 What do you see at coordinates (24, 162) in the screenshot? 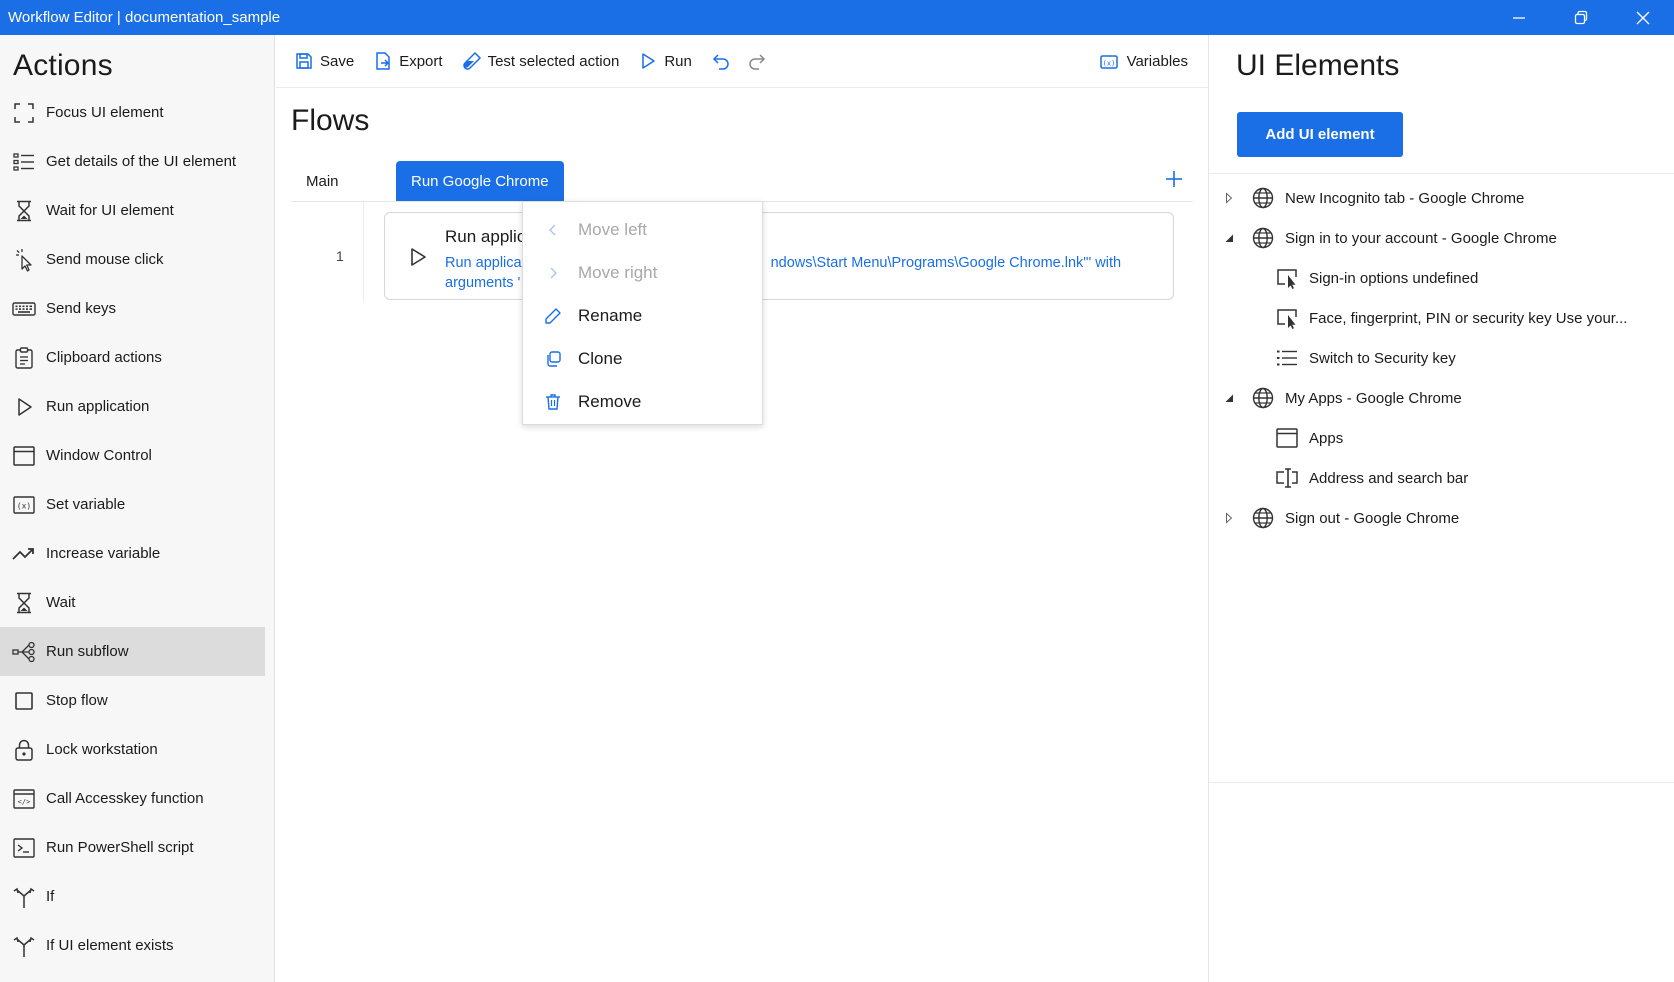
I see `details-list-icon` at bounding box center [24, 162].